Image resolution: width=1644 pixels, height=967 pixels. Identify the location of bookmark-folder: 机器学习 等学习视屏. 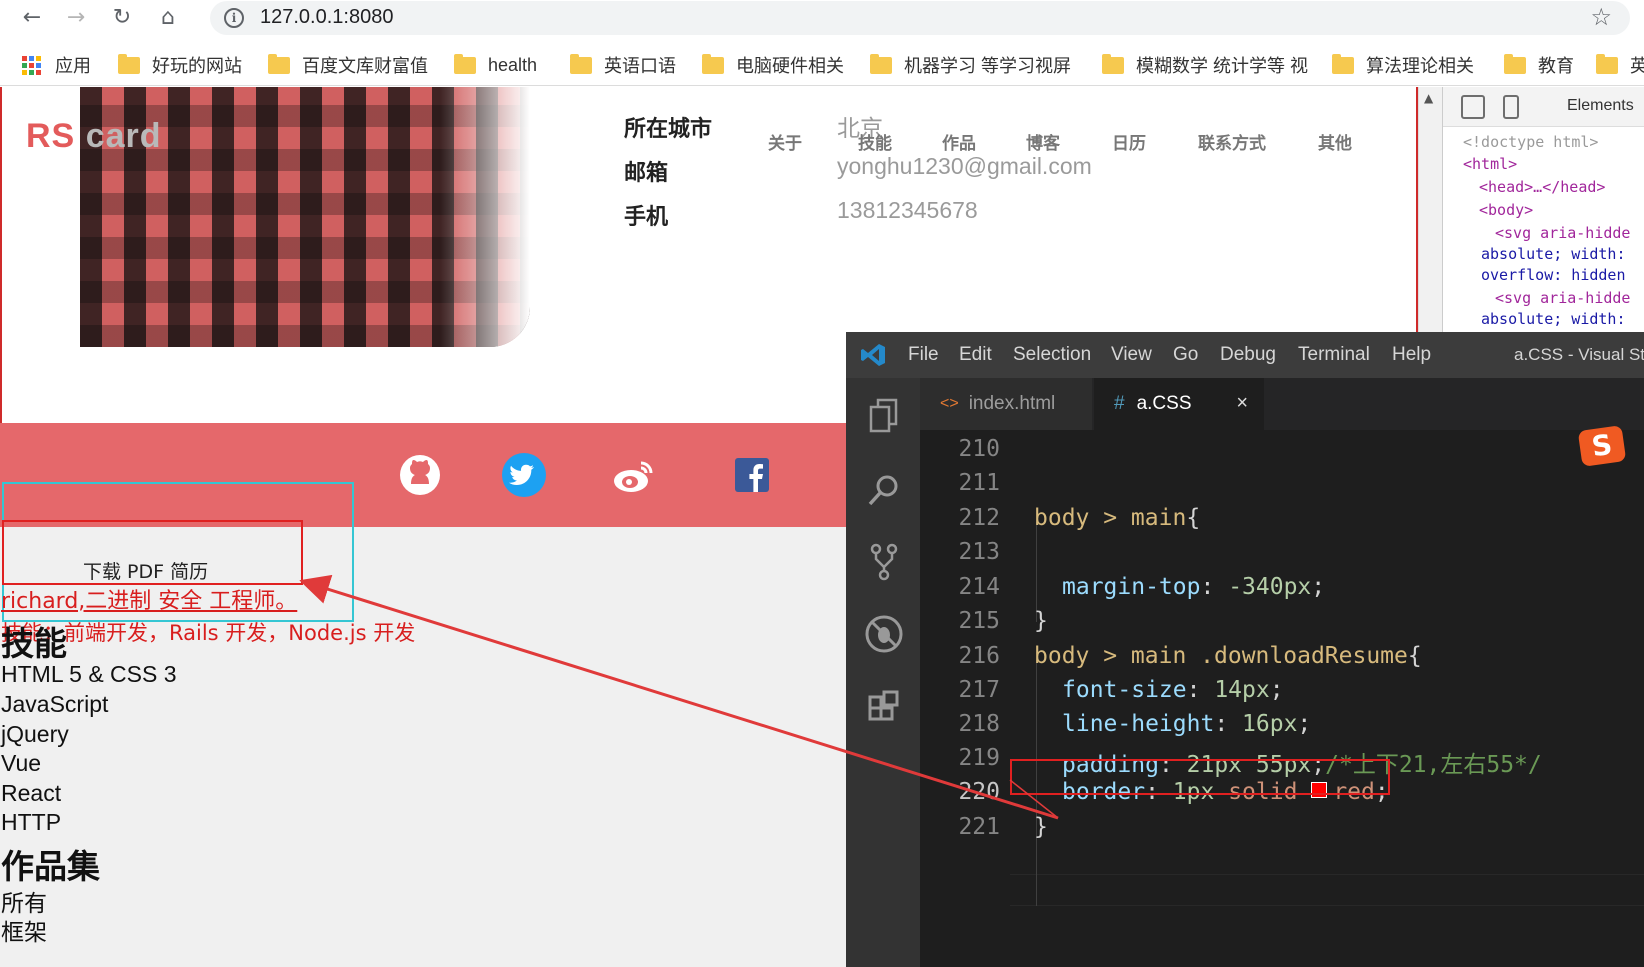
(970, 65).